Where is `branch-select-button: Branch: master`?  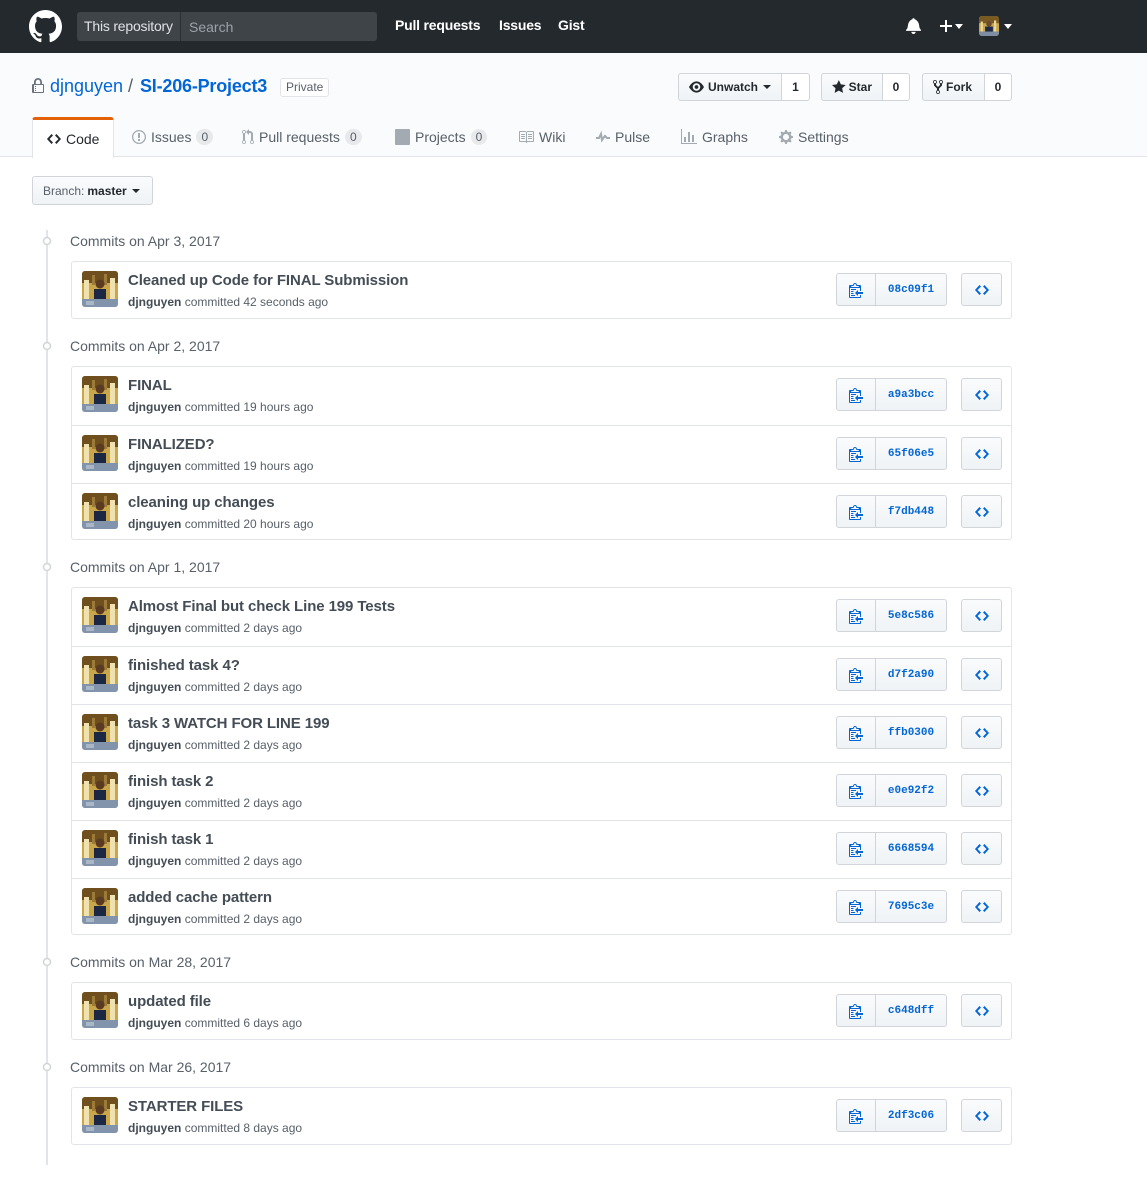 branch-select-button: Branch: master is located at coordinates (92, 190).